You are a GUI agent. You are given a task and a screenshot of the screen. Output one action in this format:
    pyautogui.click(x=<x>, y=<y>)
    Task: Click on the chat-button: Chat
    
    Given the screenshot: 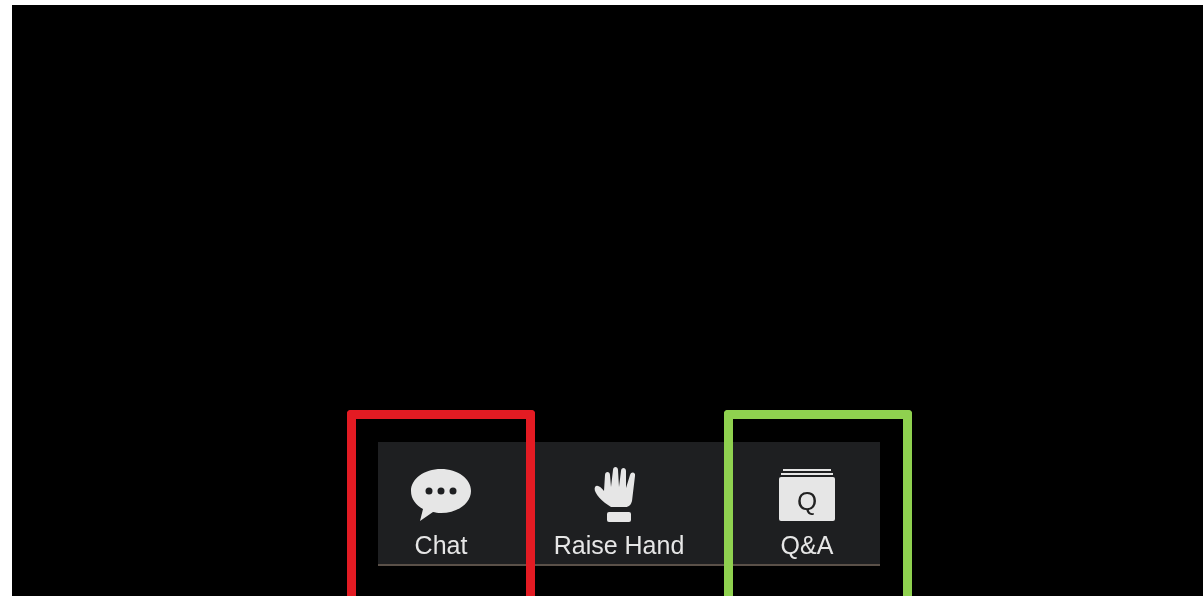 What is the action you would take?
    pyautogui.click(x=441, y=503)
    